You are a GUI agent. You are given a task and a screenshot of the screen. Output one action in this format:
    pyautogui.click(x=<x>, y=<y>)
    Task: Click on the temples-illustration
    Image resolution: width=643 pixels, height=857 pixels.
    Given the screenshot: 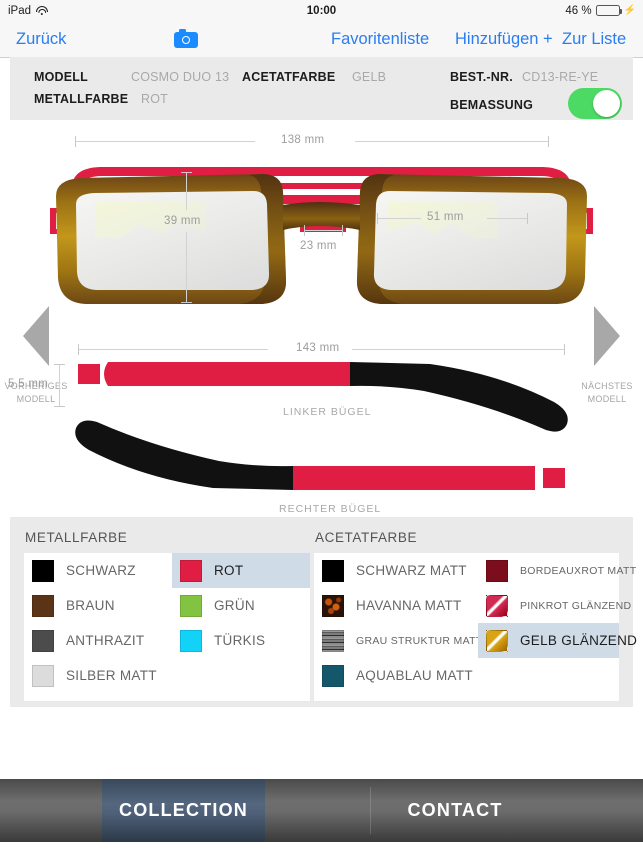 What is the action you would take?
    pyautogui.click(x=321, y=426)
    